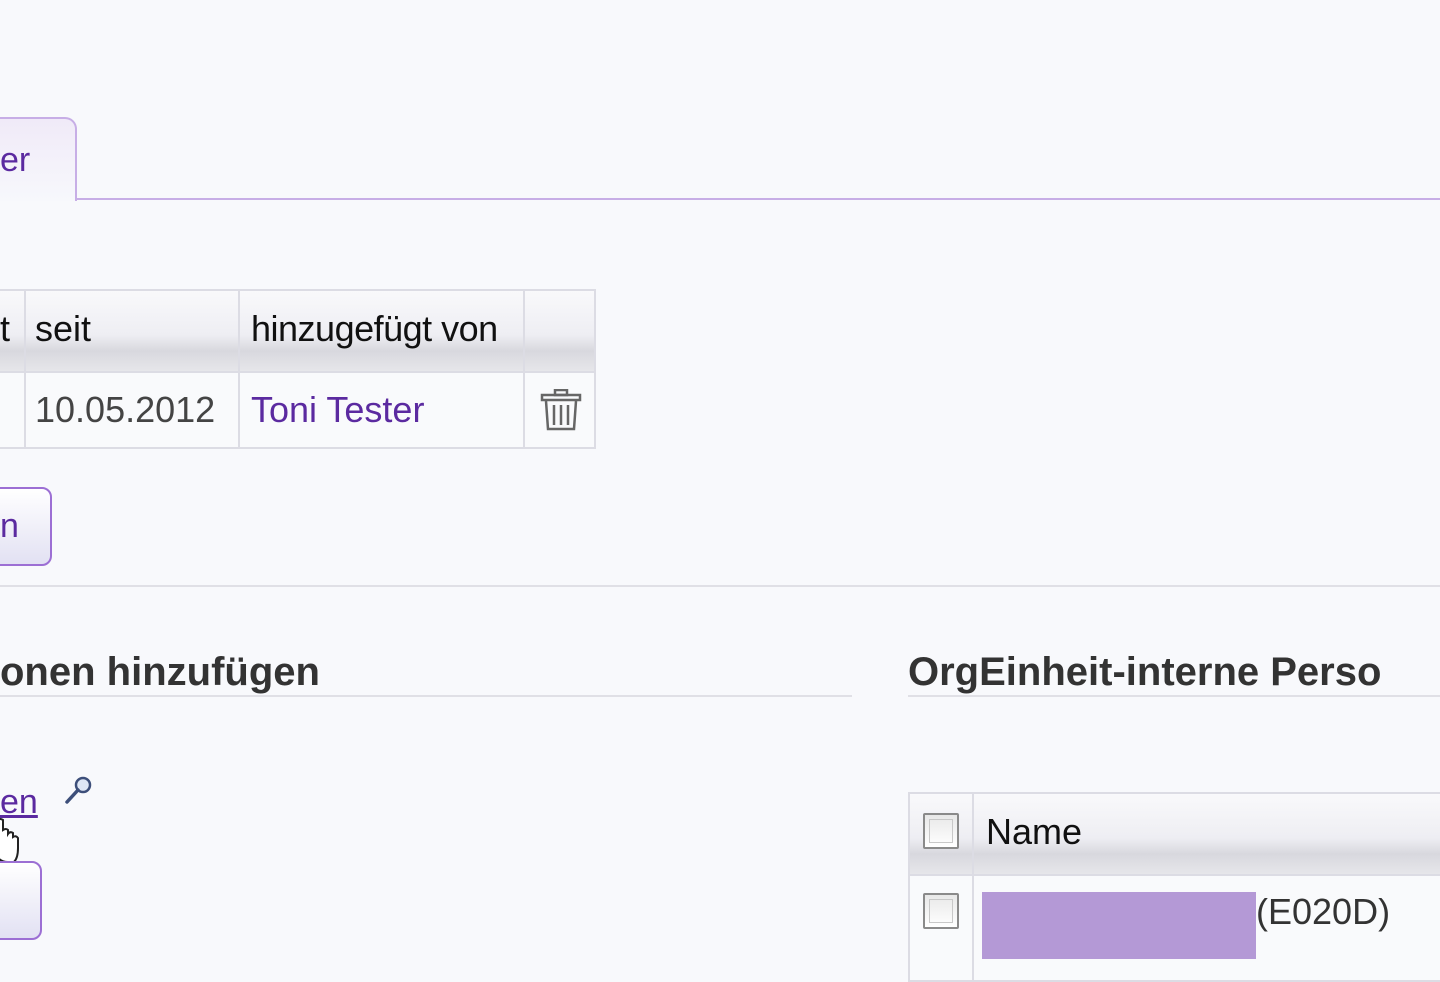 This screenshot has width=1440, height=982. I want to click on row-checkbox, so click(941, 911).